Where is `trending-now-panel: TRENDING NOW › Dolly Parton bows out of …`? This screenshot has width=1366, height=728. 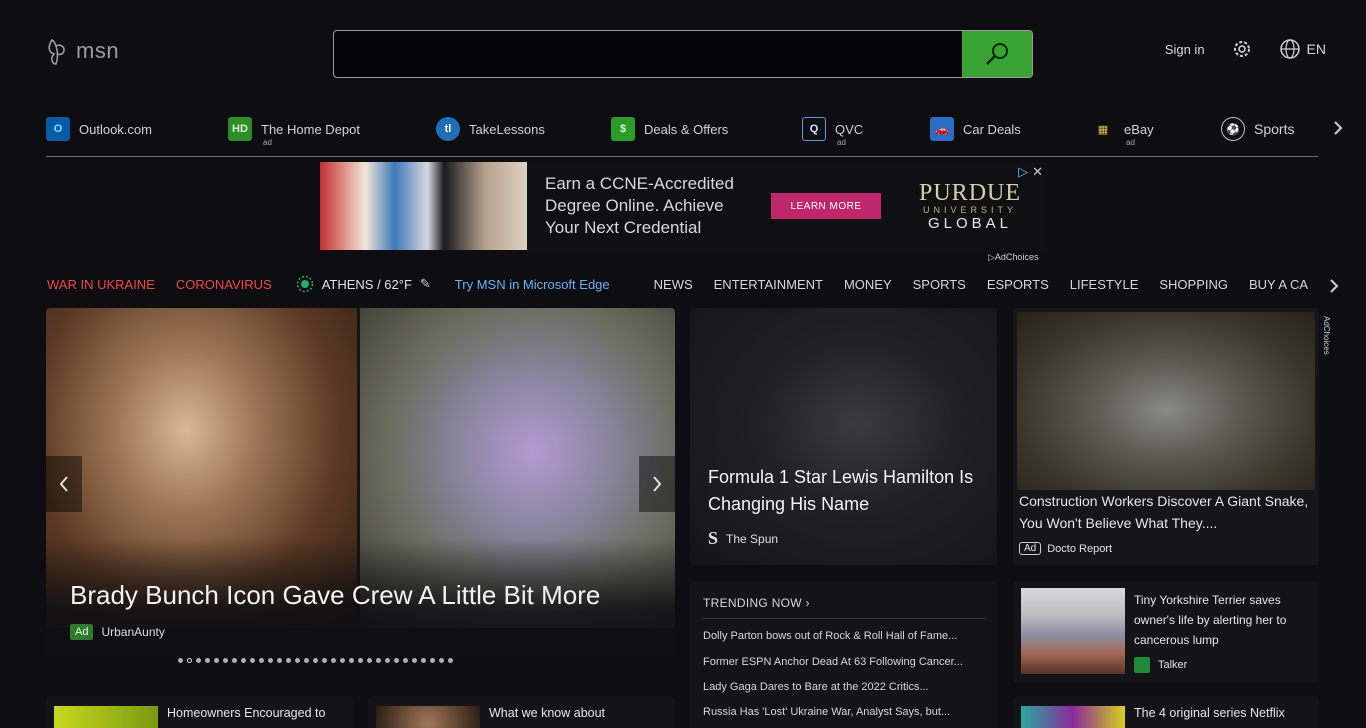
trending-now-panel: TRENDING NOW › Dolly Parton bows out of … is located at coordinates (843, 655).